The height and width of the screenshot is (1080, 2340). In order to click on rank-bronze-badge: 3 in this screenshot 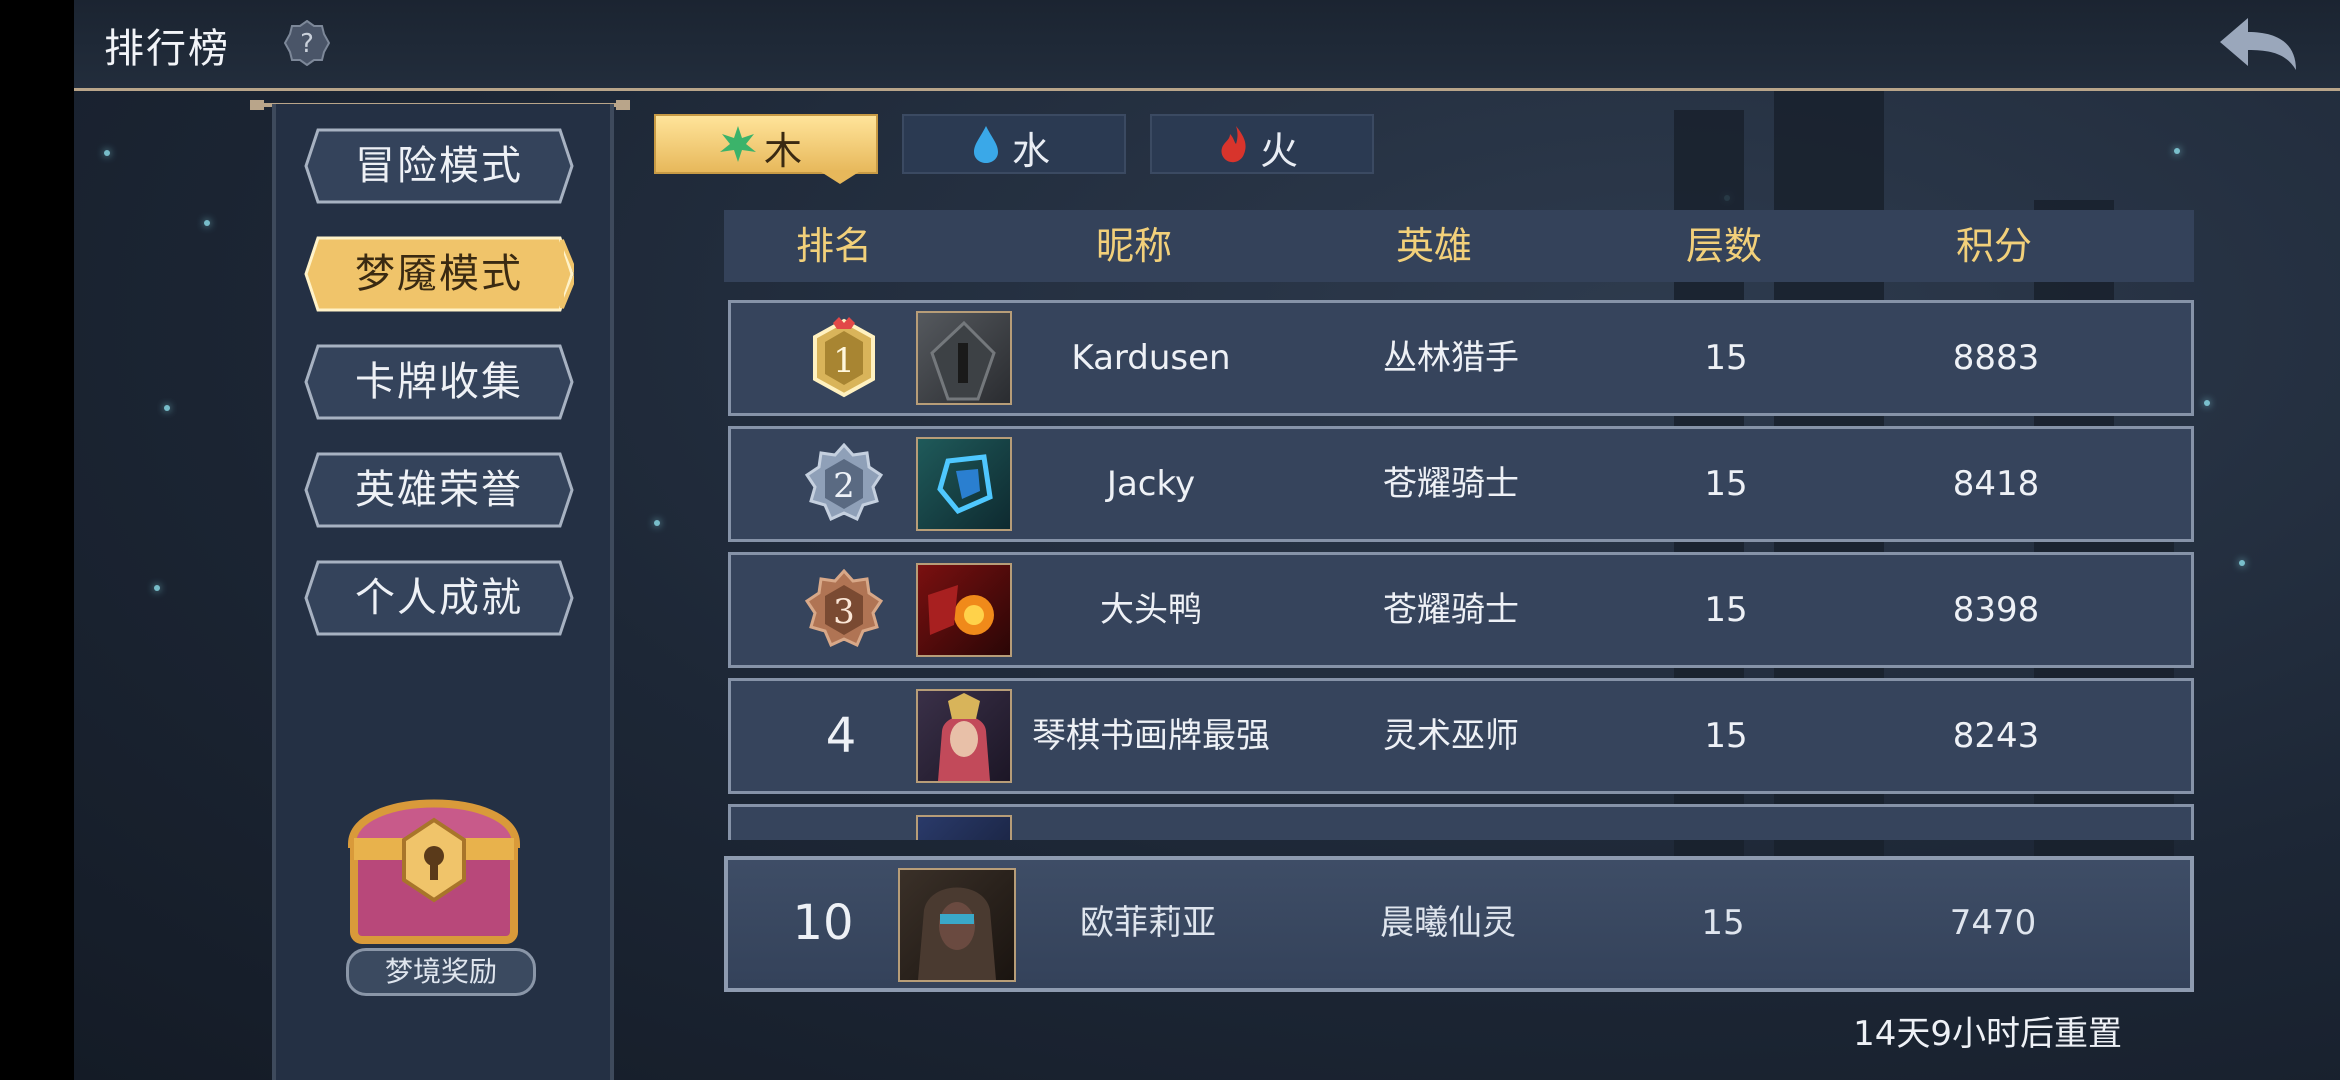, I will do `click(844, 608)`.